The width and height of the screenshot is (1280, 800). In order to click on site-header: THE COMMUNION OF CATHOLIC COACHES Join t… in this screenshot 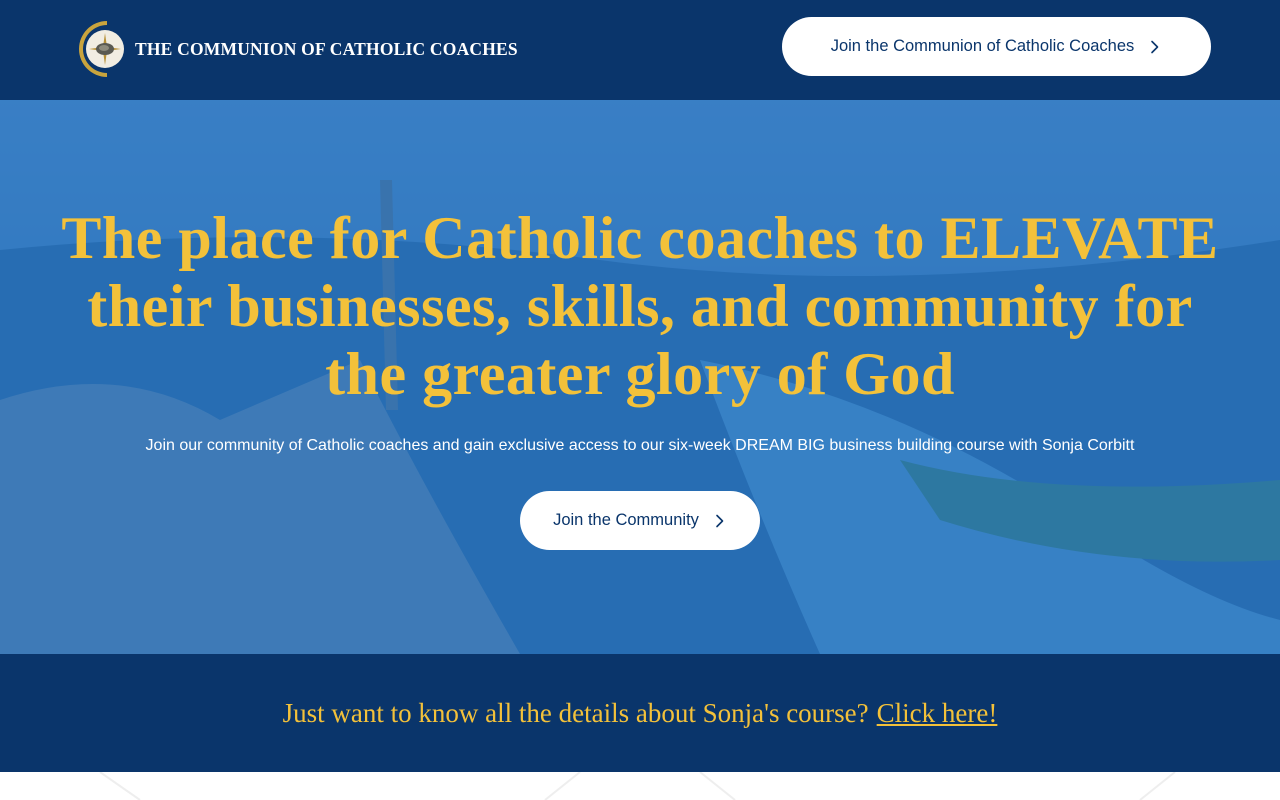, I will do `click(640, 50)`.